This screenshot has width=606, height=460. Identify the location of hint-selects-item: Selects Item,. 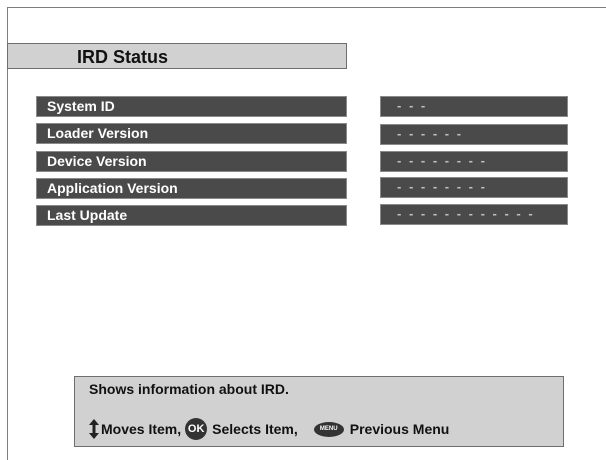
(255, 429).